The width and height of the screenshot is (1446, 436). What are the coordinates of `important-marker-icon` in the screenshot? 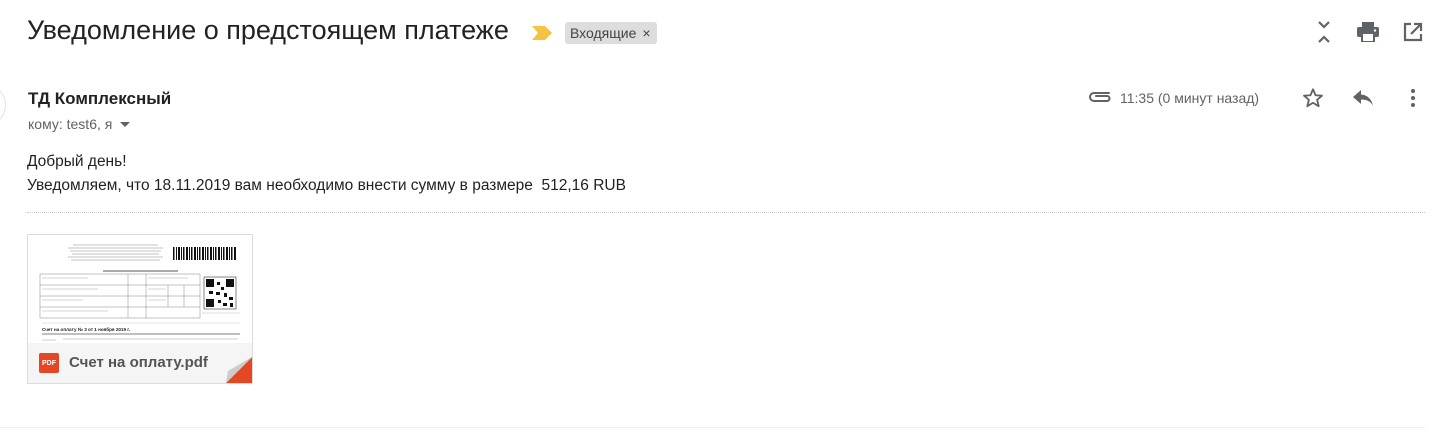 It's located at (542, 33).